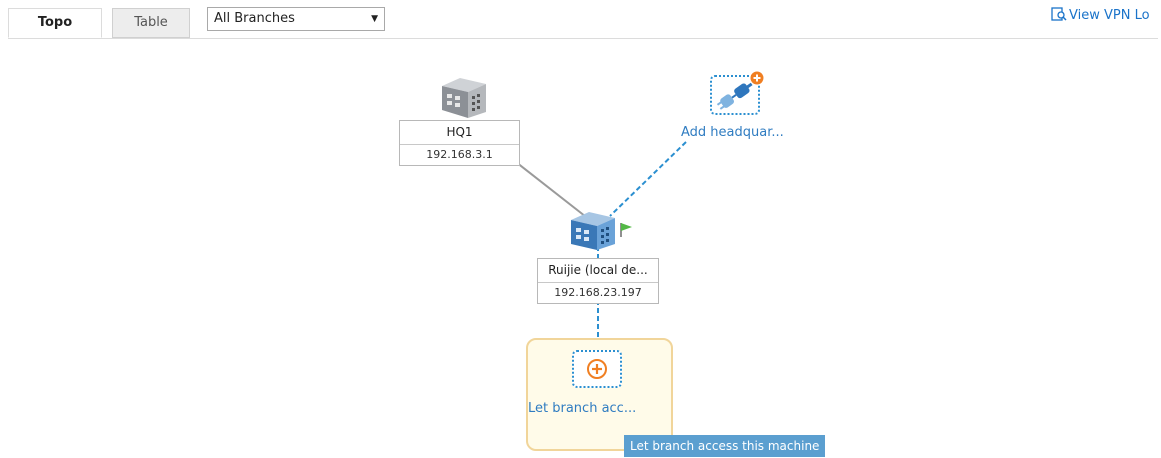  I want to click on branch-access-button, so click(597, 369).